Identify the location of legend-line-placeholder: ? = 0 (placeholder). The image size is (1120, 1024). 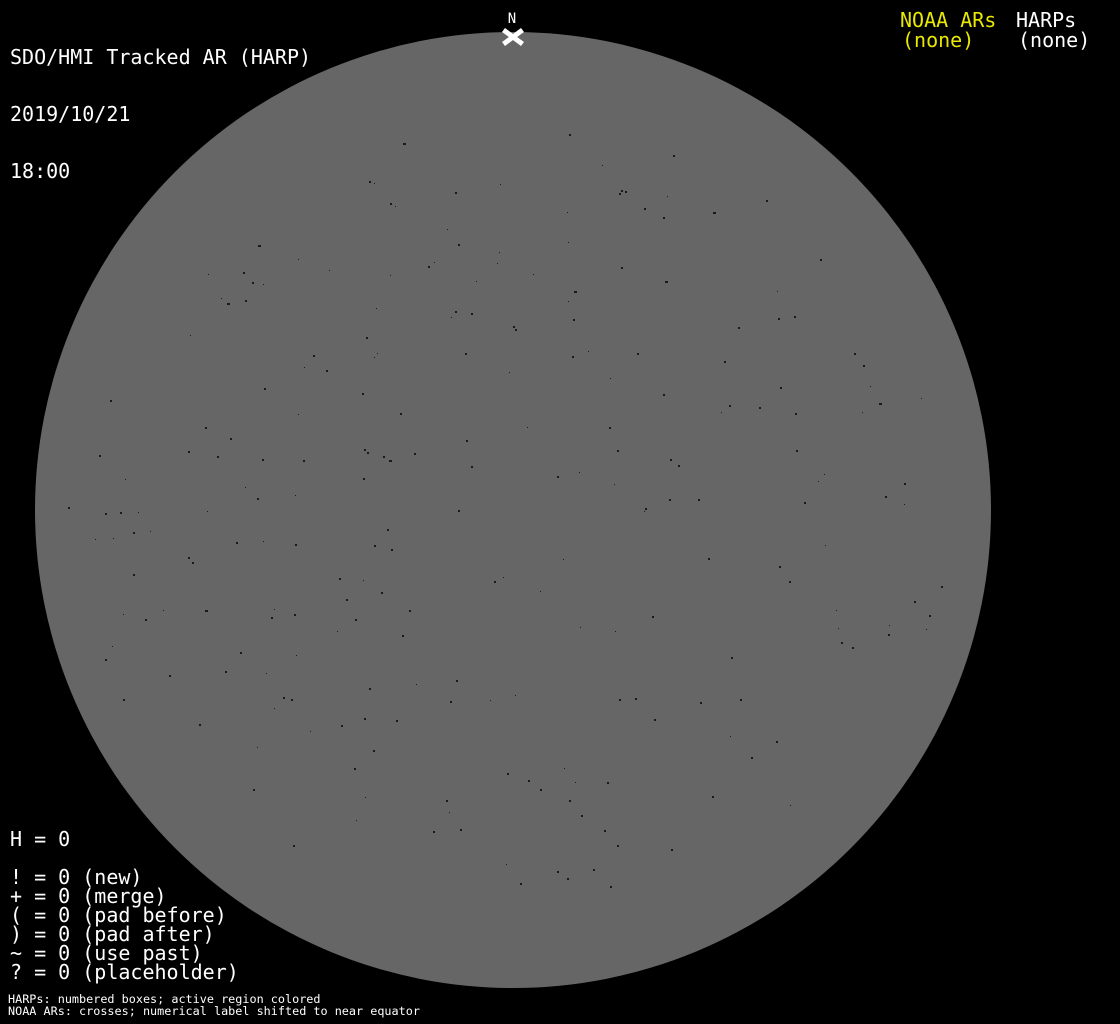
(124, 972).